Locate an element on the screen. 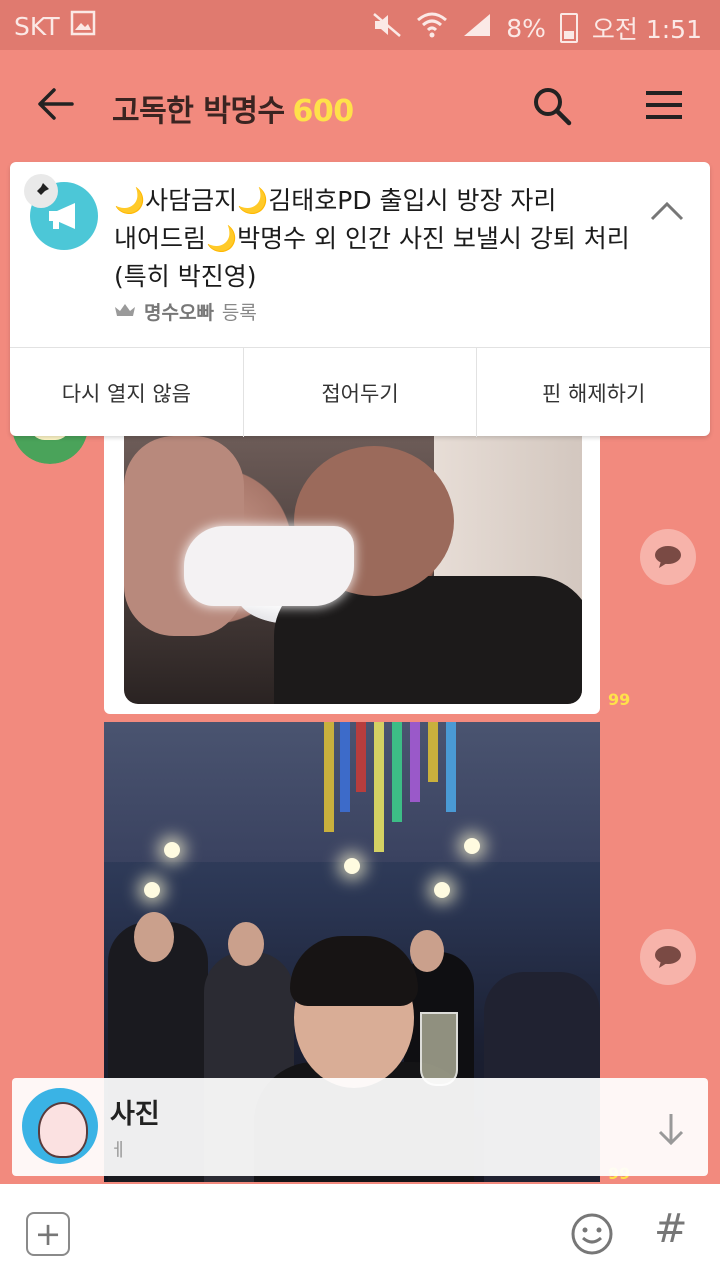  notice-author: 명수오빠 is located at coordinates (179, 313).